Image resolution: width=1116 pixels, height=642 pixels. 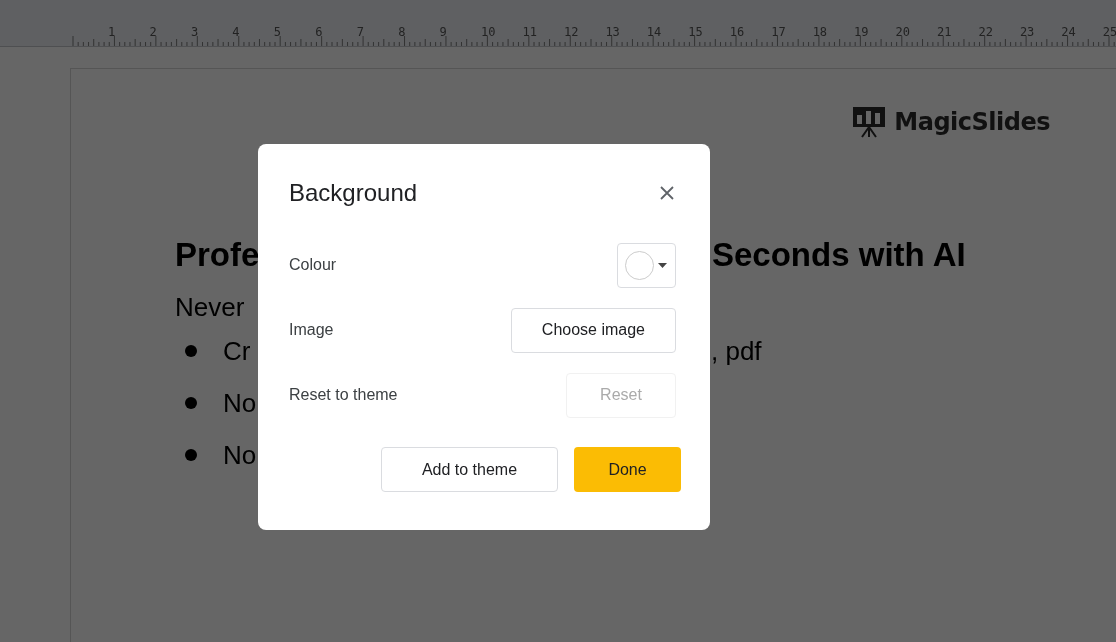 I want to click on choose-image-button: Choose image, so click(x=593, y=330).